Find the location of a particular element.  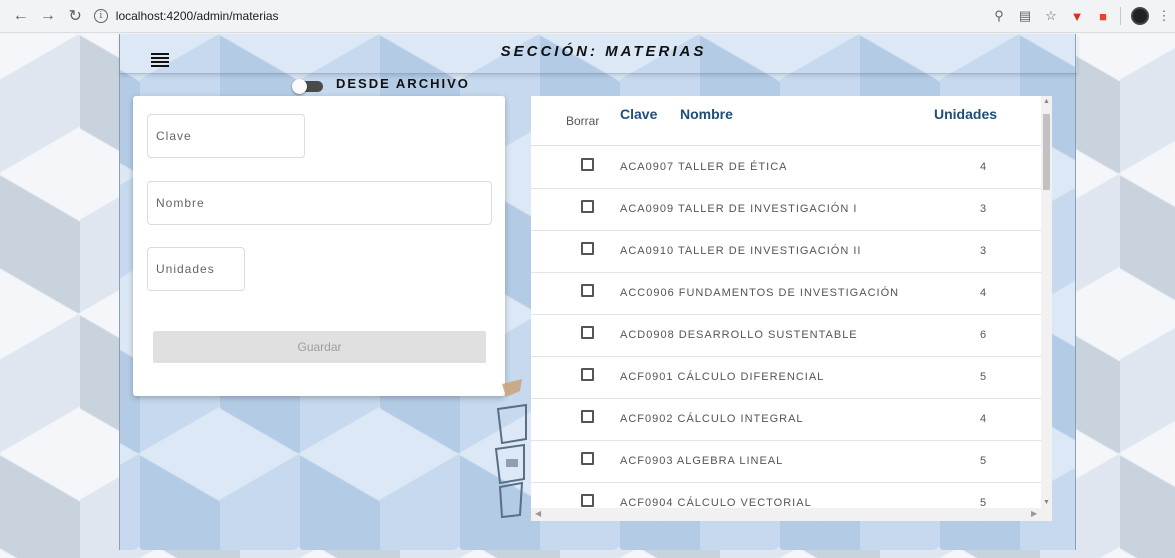

materia-cell: ACA0909 TALLER DE INVESTIGACIÓN I is located at coordinates (739, 209).